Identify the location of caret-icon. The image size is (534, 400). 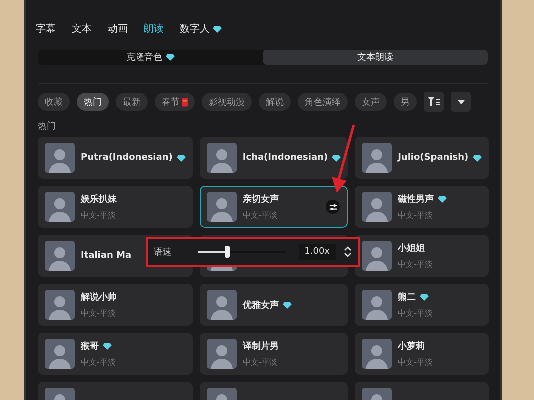
(461, 102).